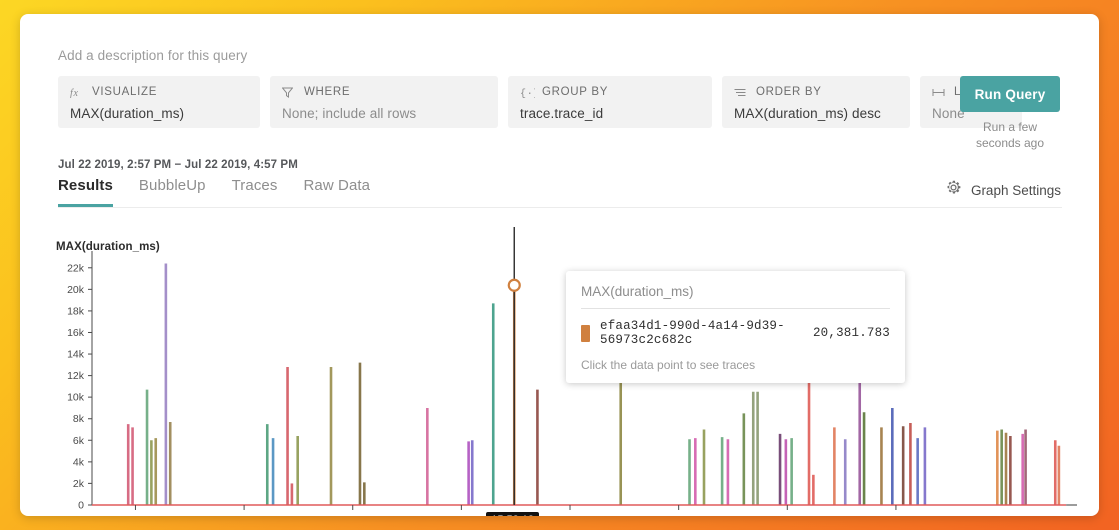 The image size is (1119, 530). I want to click on svg-text: 12k, so click(76, 376).